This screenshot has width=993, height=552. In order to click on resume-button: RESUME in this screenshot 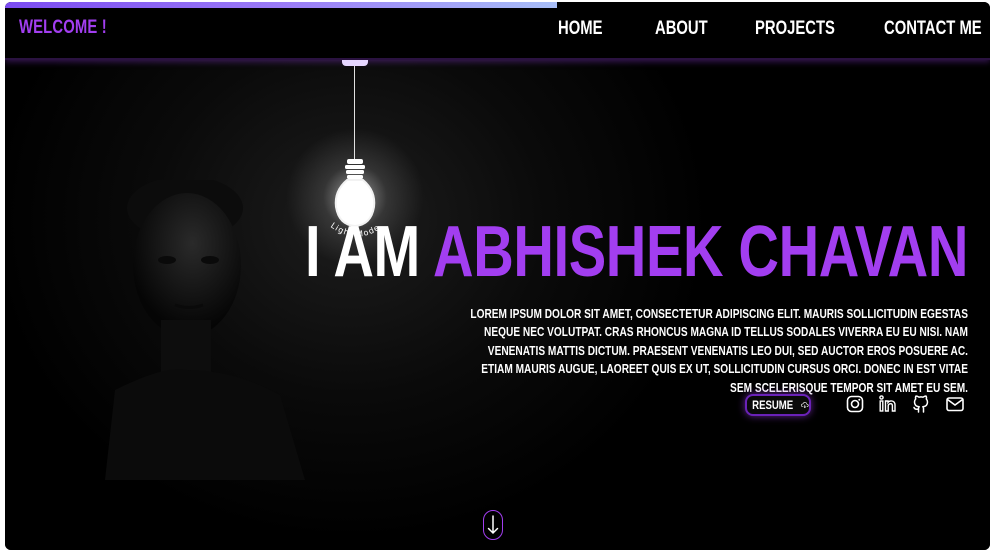, I will do `click(778, 405)`.